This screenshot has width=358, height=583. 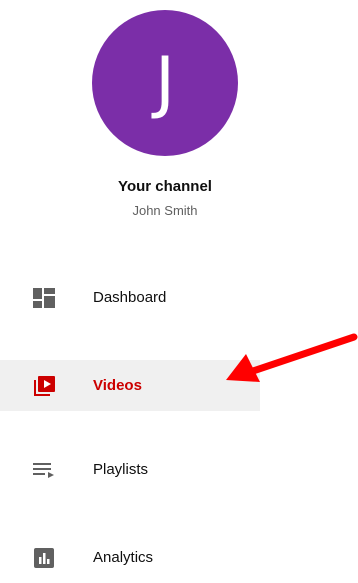 I want to click on sidebar-item-label: Analytics, so click(x=123, y=557).